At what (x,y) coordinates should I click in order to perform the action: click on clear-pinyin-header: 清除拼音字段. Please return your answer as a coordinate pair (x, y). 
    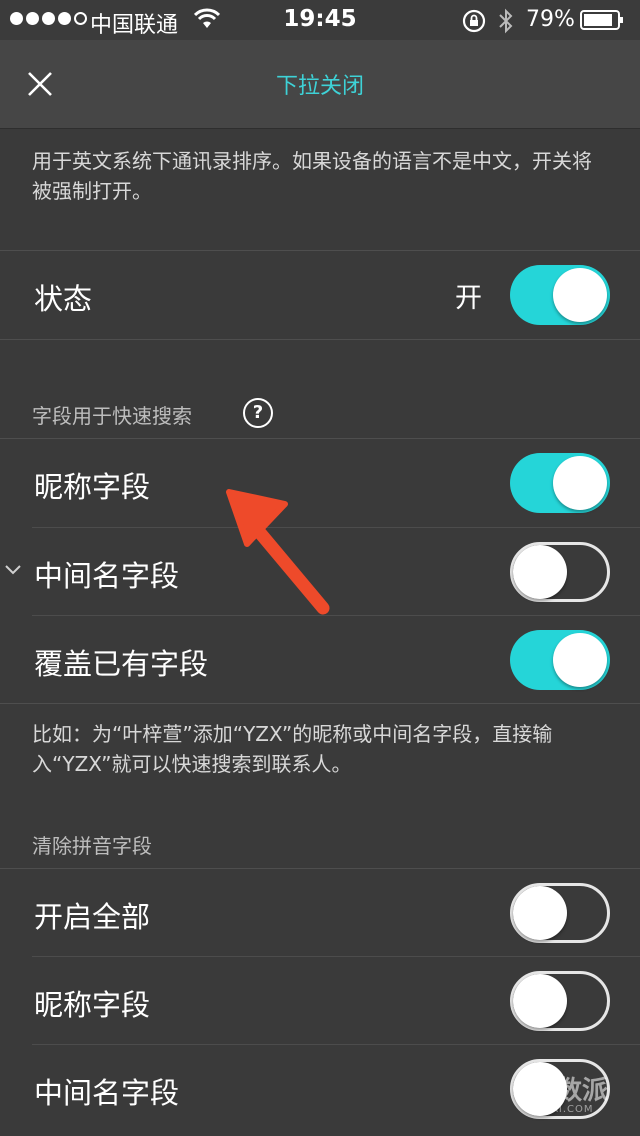
    Looking at the image, I should click on (92, 846).